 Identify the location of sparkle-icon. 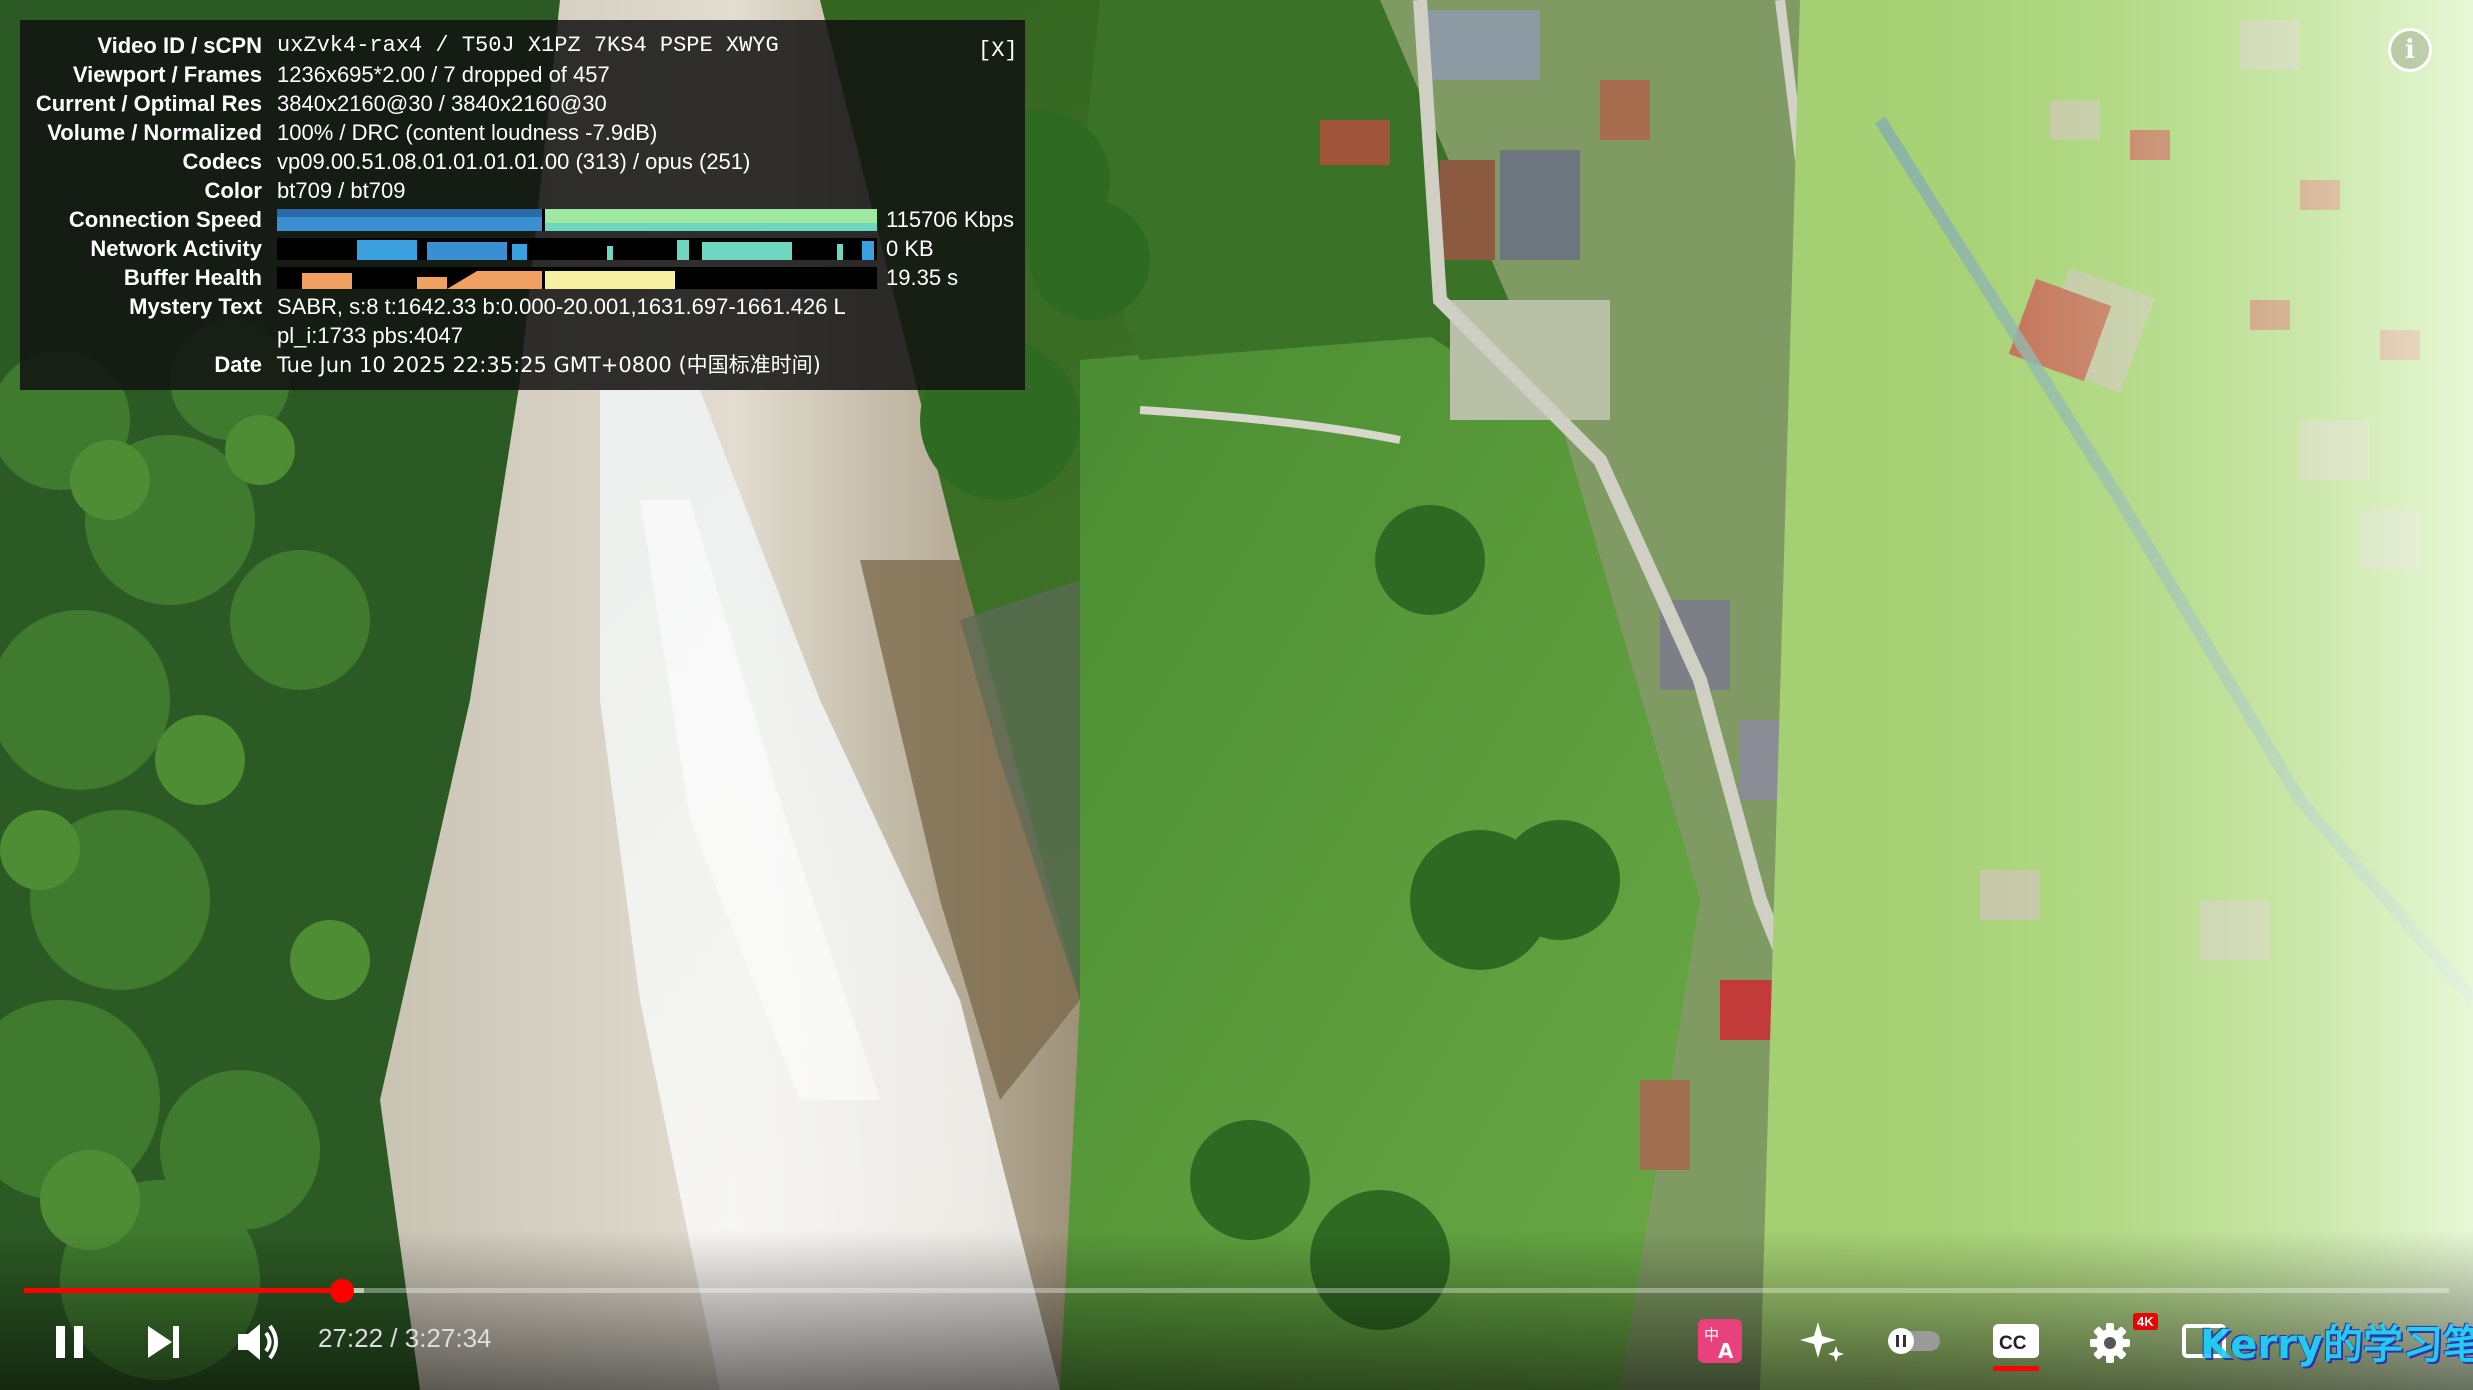
(1822, 1342).